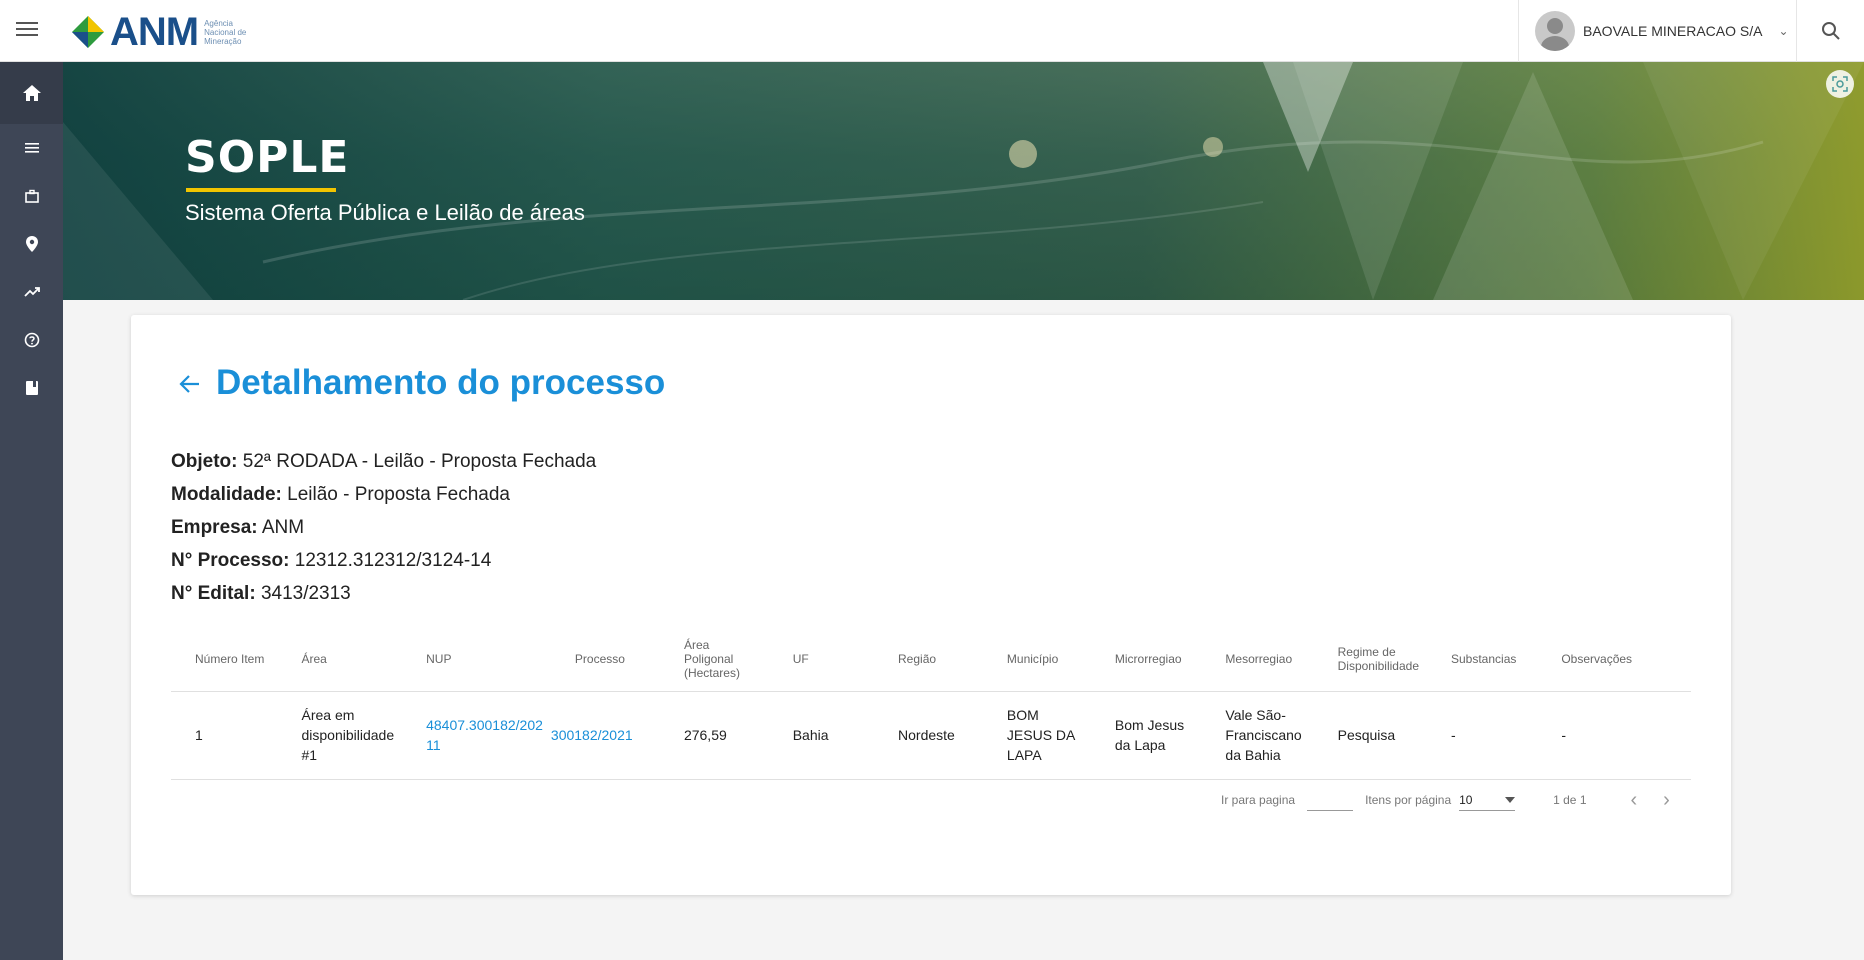 This screenshot has height=960, width=1864. What do you see at coordinates (214, 527) in the screenshot?
I see `info-label: Empresa:` at bounding box center [214, 527].